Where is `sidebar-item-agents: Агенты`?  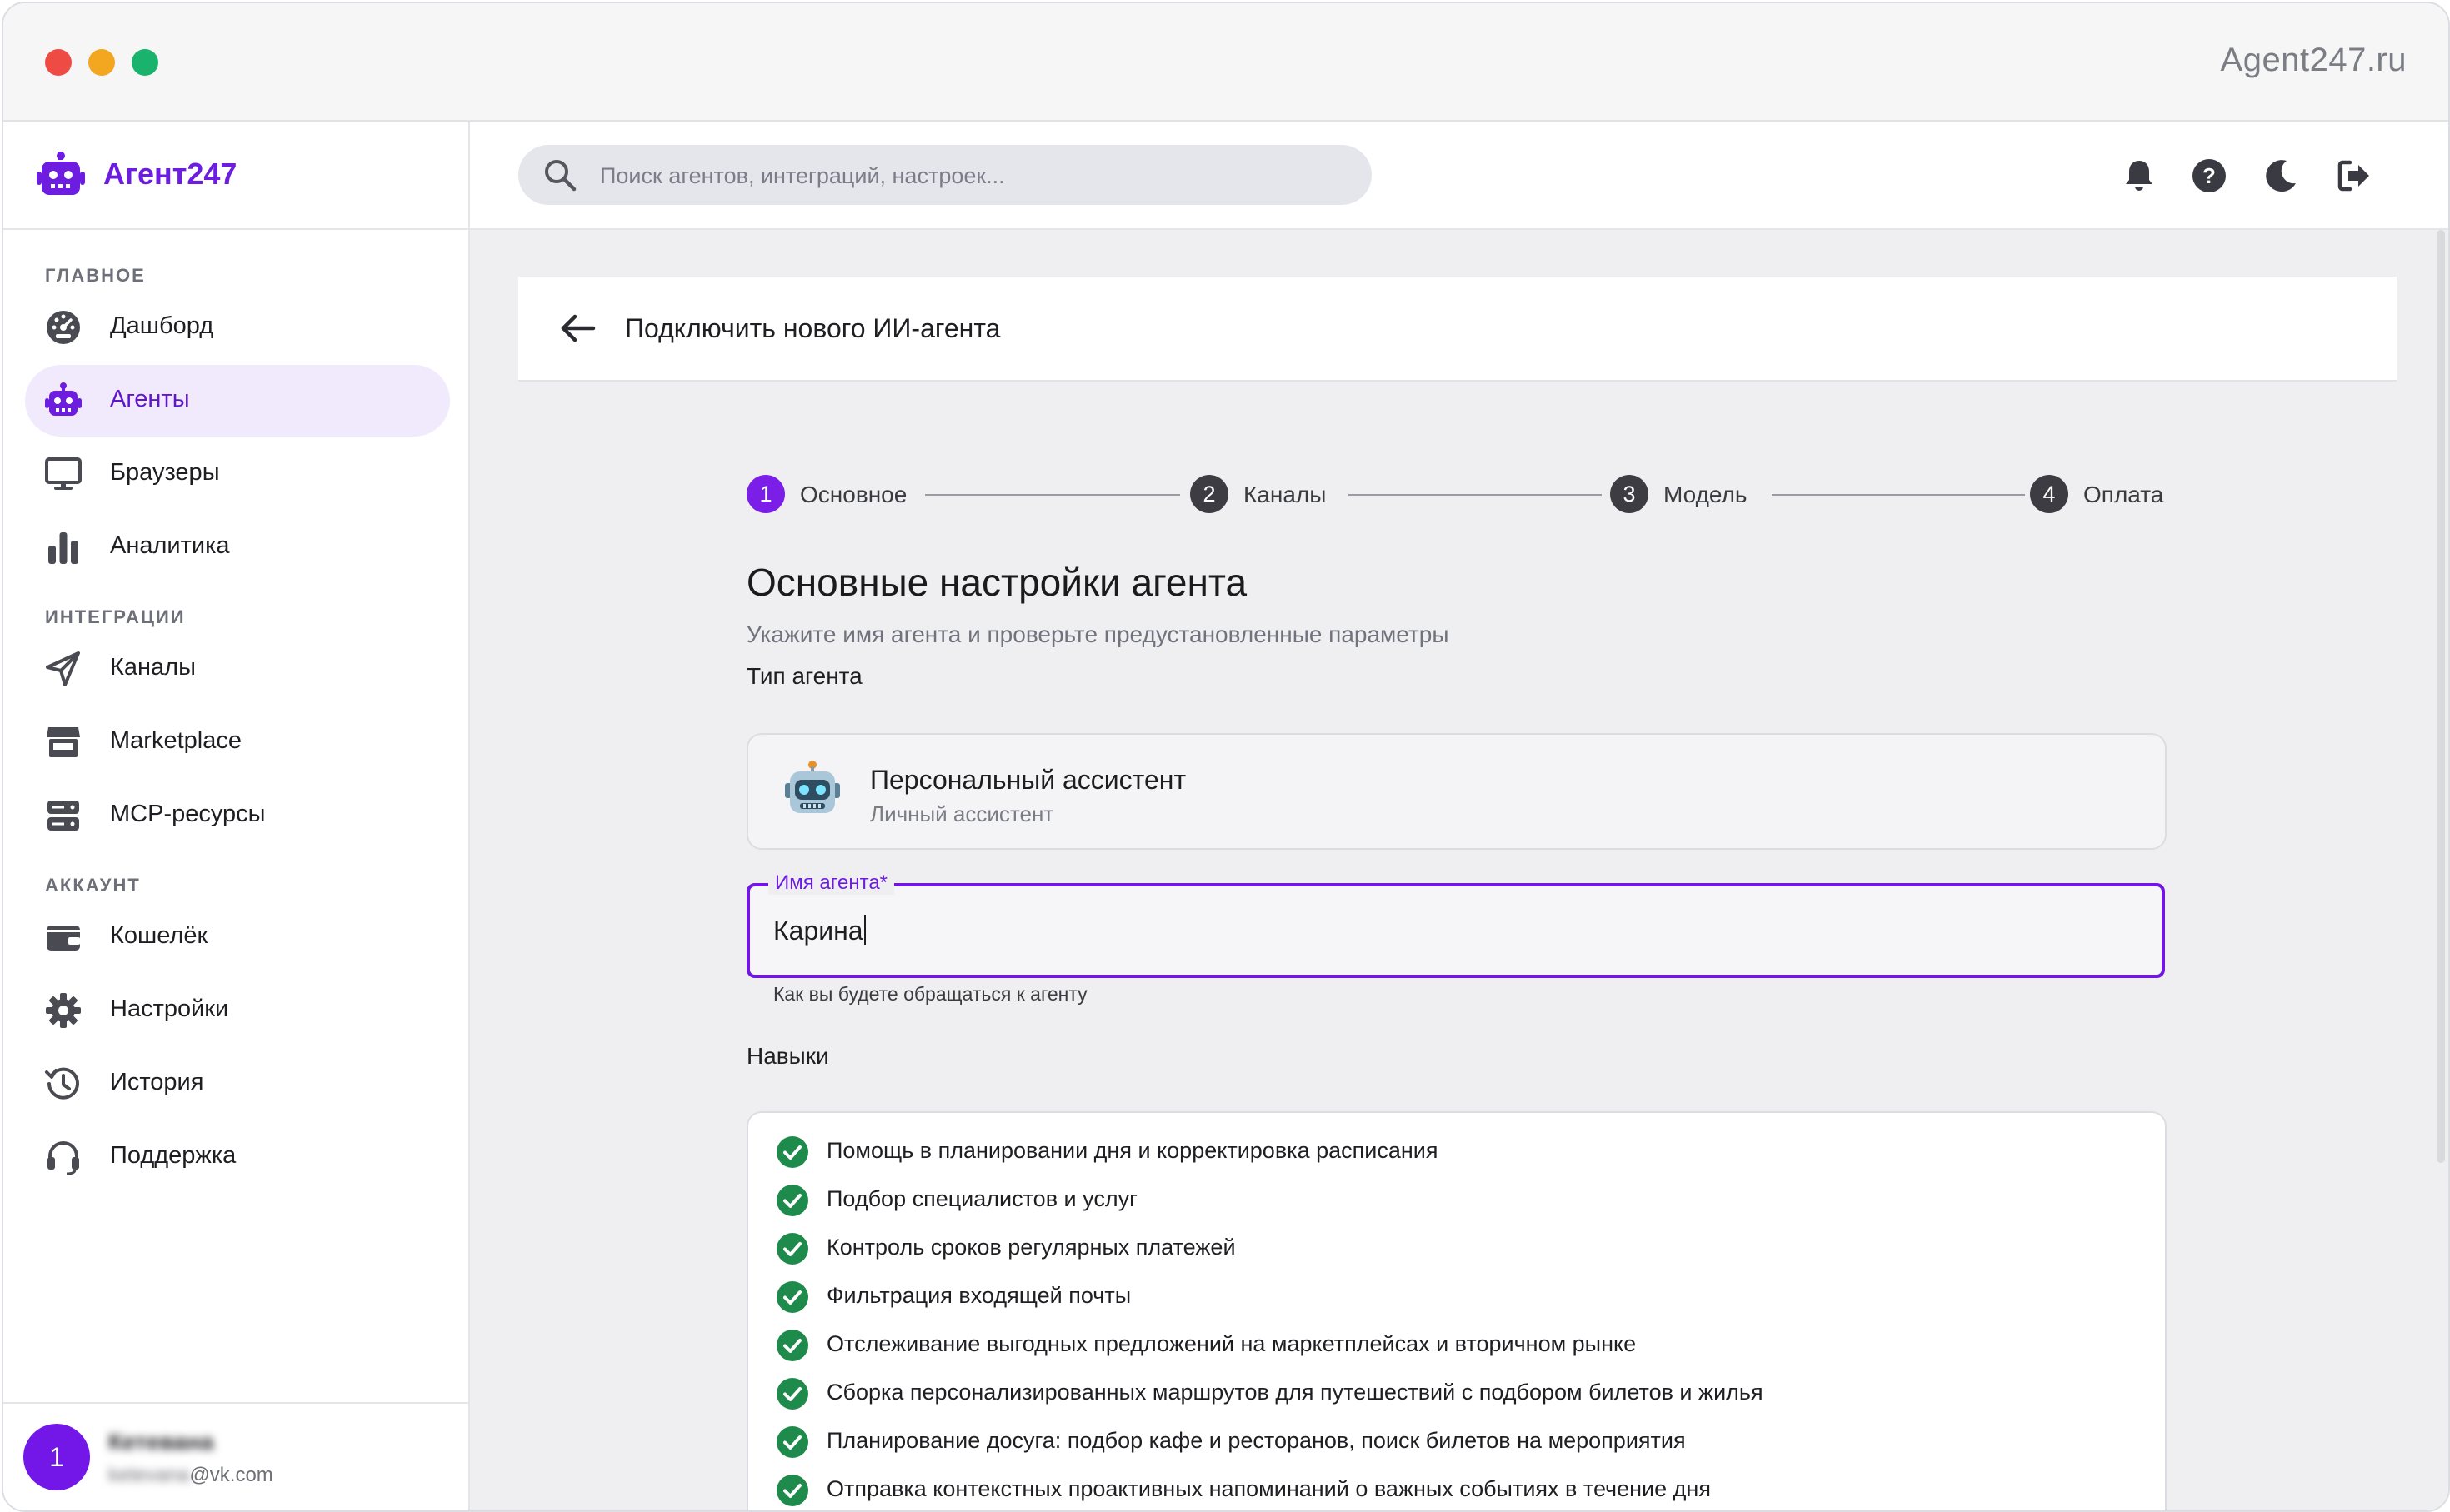
sidebar-item-agents: Агенты is located at coordinates (237, 401).